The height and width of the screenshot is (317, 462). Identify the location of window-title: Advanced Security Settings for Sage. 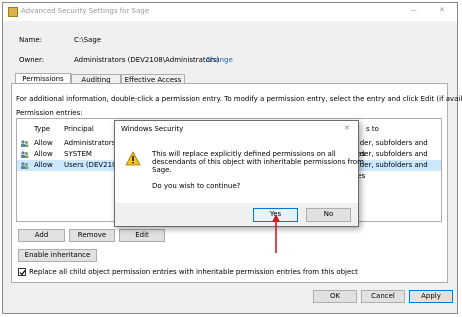
(85, 11).